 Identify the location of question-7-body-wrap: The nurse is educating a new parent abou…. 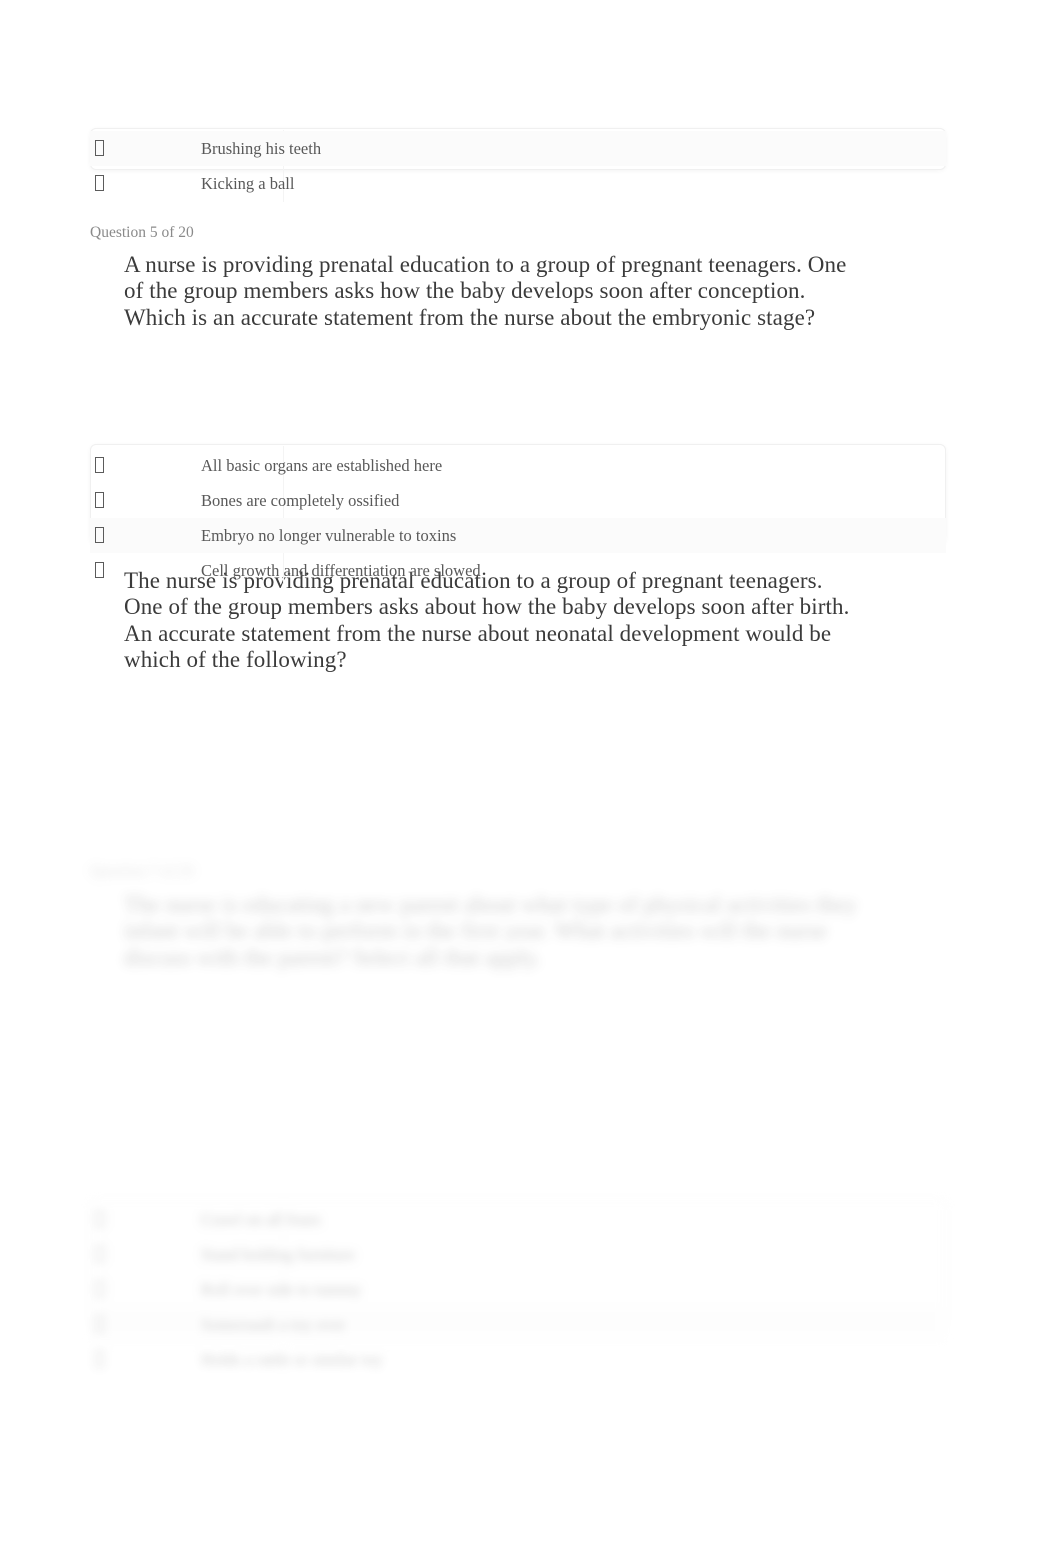
(504, 931).